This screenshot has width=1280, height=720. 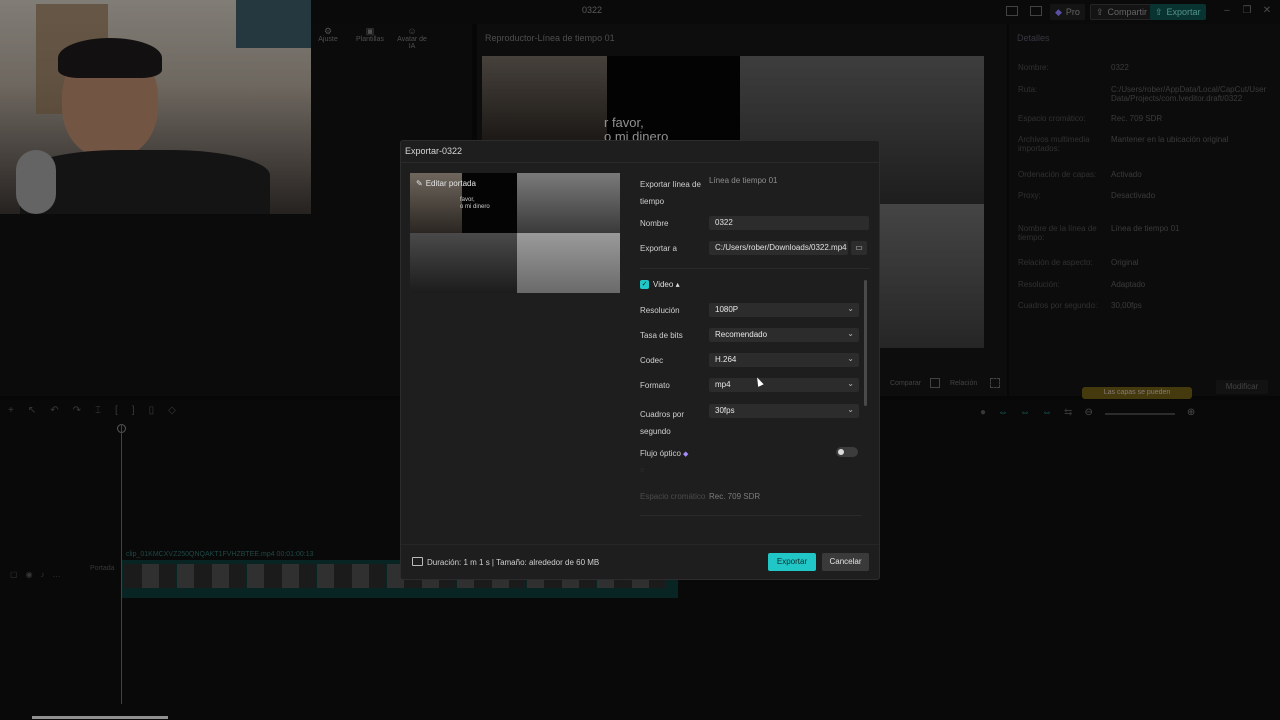 What do you see at coordinates (644, 284) in the screenshot?
I see `video-checkbox: ✓` at bounding box center [644, 284].